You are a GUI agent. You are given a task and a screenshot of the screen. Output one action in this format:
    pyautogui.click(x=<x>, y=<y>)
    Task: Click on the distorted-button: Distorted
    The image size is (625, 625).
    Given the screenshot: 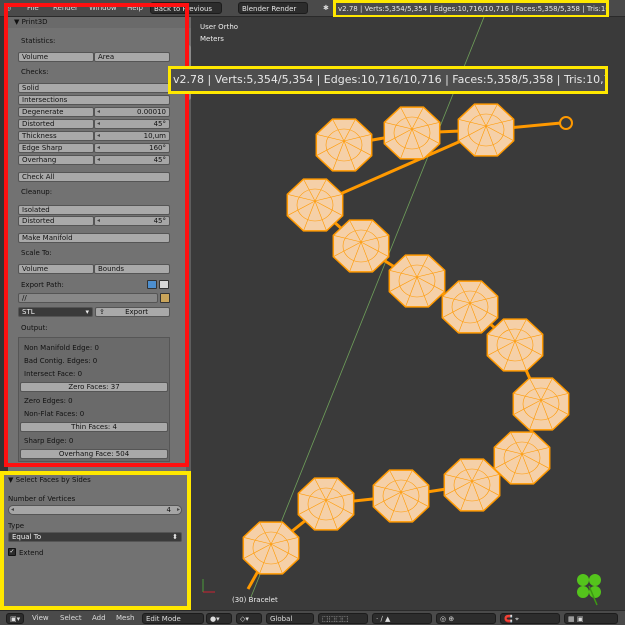 What is the action you would take?
    pyautogui.click(x=56, y=124)
    